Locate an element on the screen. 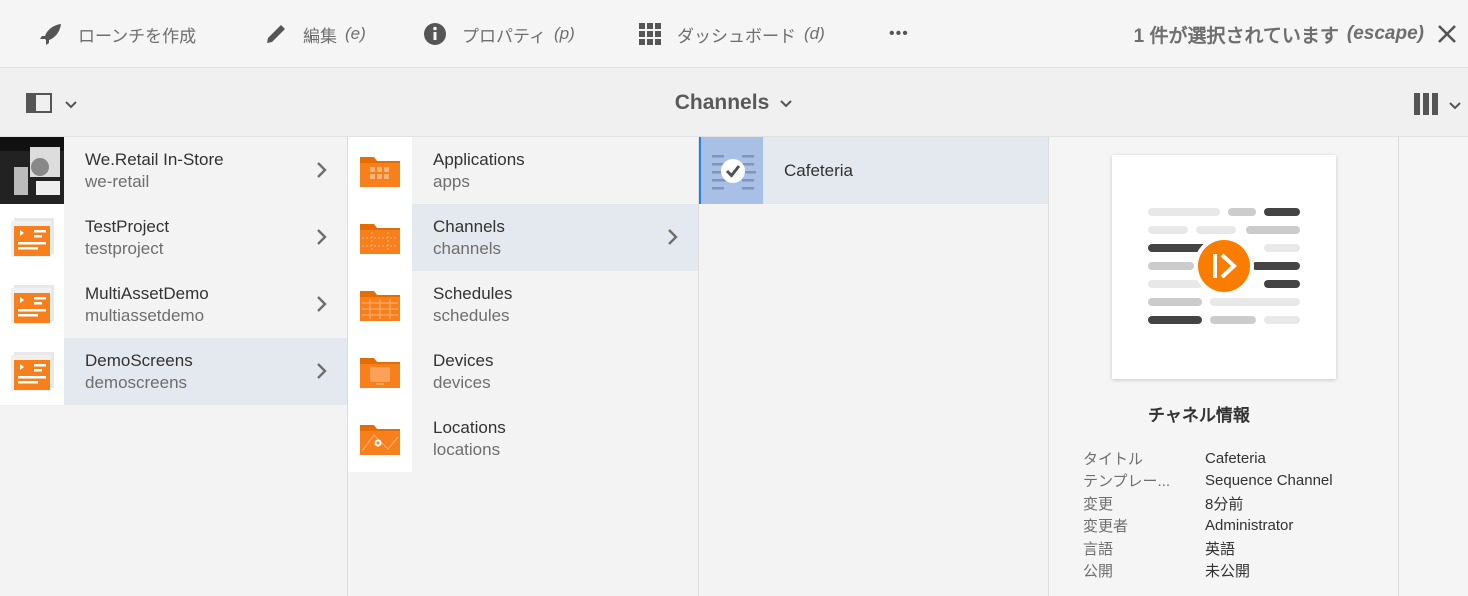 This screenshot has width=1468, height=596. list-item: Cafeteria is located at coordinates (873, 170).